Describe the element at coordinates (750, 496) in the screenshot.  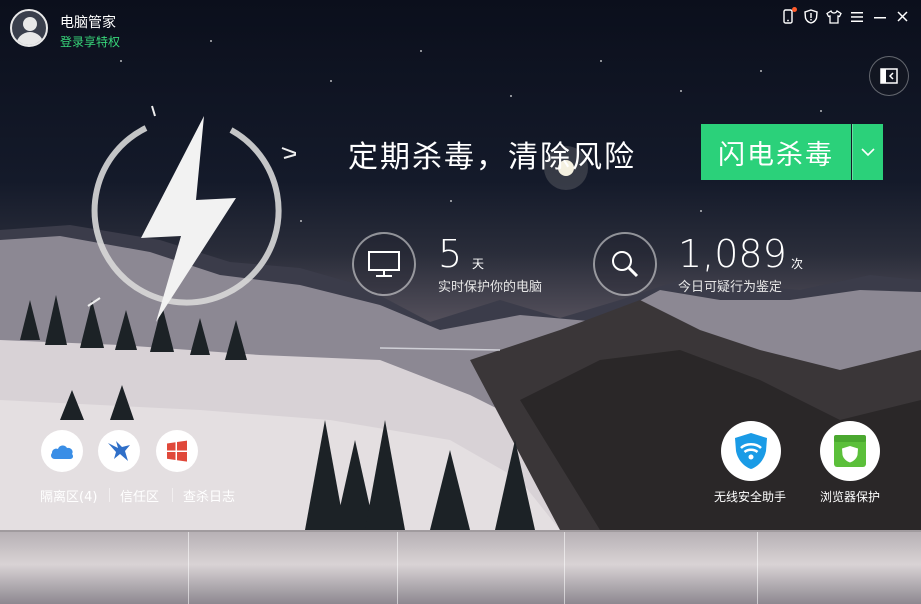
I see `wifi-assistant-label: 无线安全助手` at that location.